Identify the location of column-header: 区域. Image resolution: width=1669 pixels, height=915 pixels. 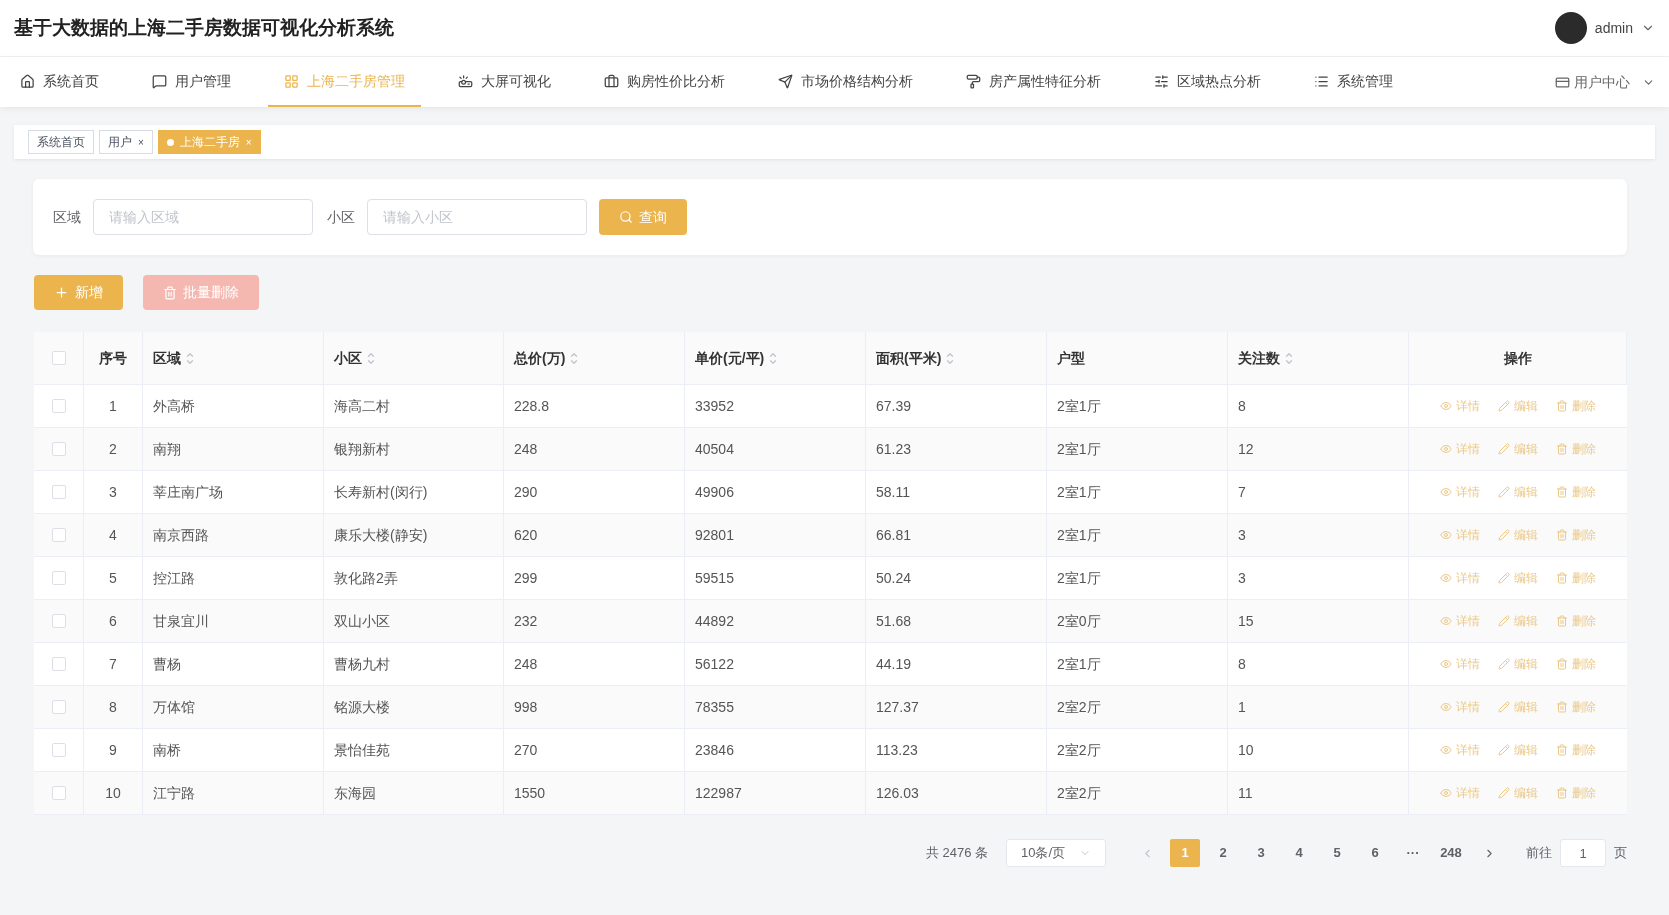
(167, 358).